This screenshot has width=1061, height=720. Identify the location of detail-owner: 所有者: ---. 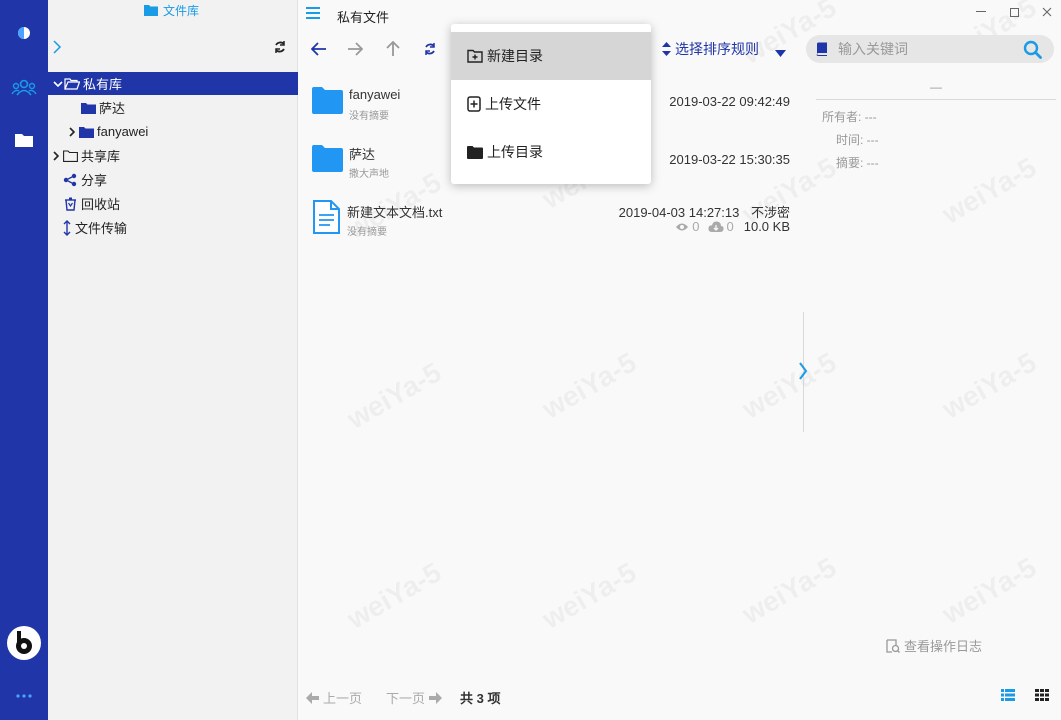
(849, 117).